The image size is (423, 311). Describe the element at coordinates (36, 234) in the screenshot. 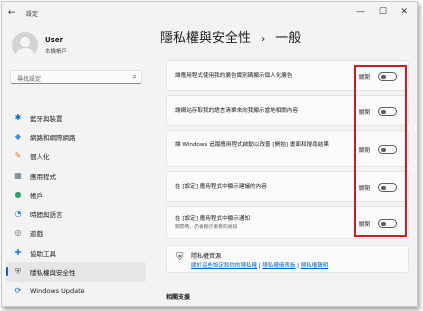

I see `sidebar-item-label: 遊戲` at that location.